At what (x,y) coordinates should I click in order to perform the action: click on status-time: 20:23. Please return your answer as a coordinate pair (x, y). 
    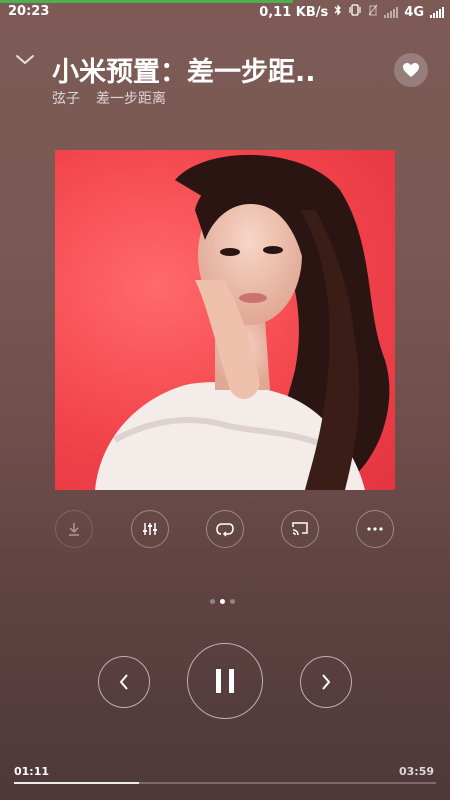
    Looking at the image, I should click on (29, 11).